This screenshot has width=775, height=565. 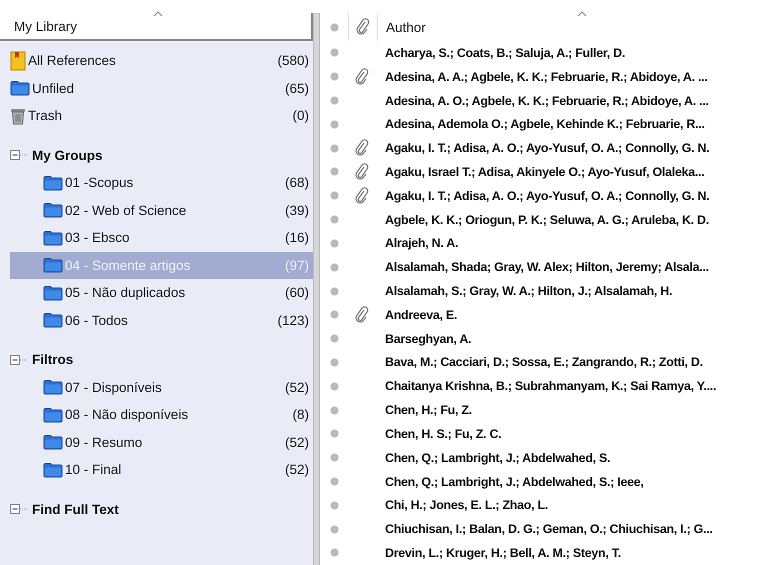 I want to click on group-item: 02 - Web of Science (39), so click(x=161, y=210).